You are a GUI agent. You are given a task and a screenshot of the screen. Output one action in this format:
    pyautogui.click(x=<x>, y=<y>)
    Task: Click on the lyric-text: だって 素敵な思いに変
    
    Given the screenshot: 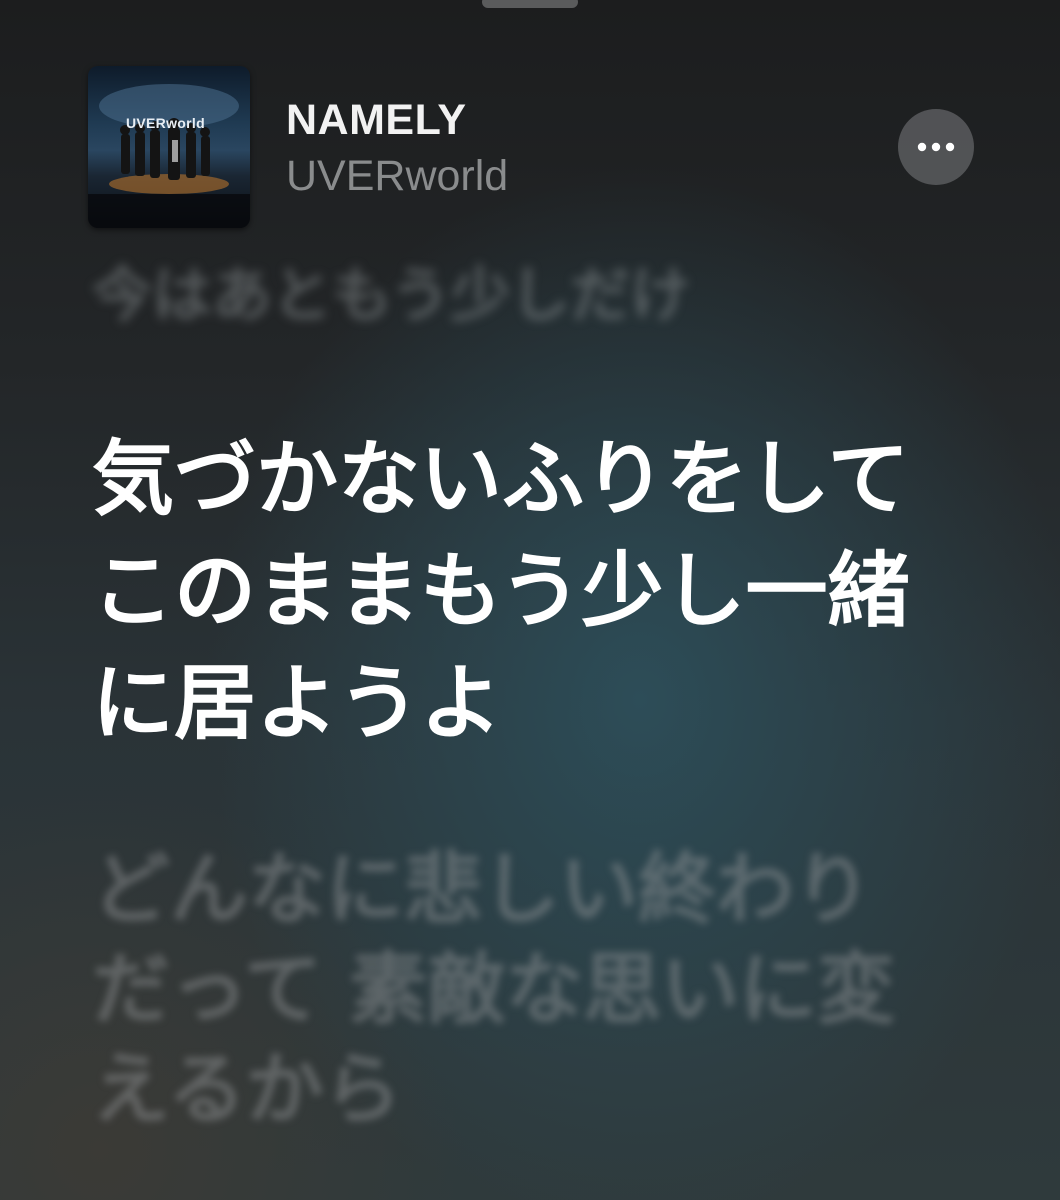 What is the action you would take?
    pyautogui.click(x=494, y=990)
    